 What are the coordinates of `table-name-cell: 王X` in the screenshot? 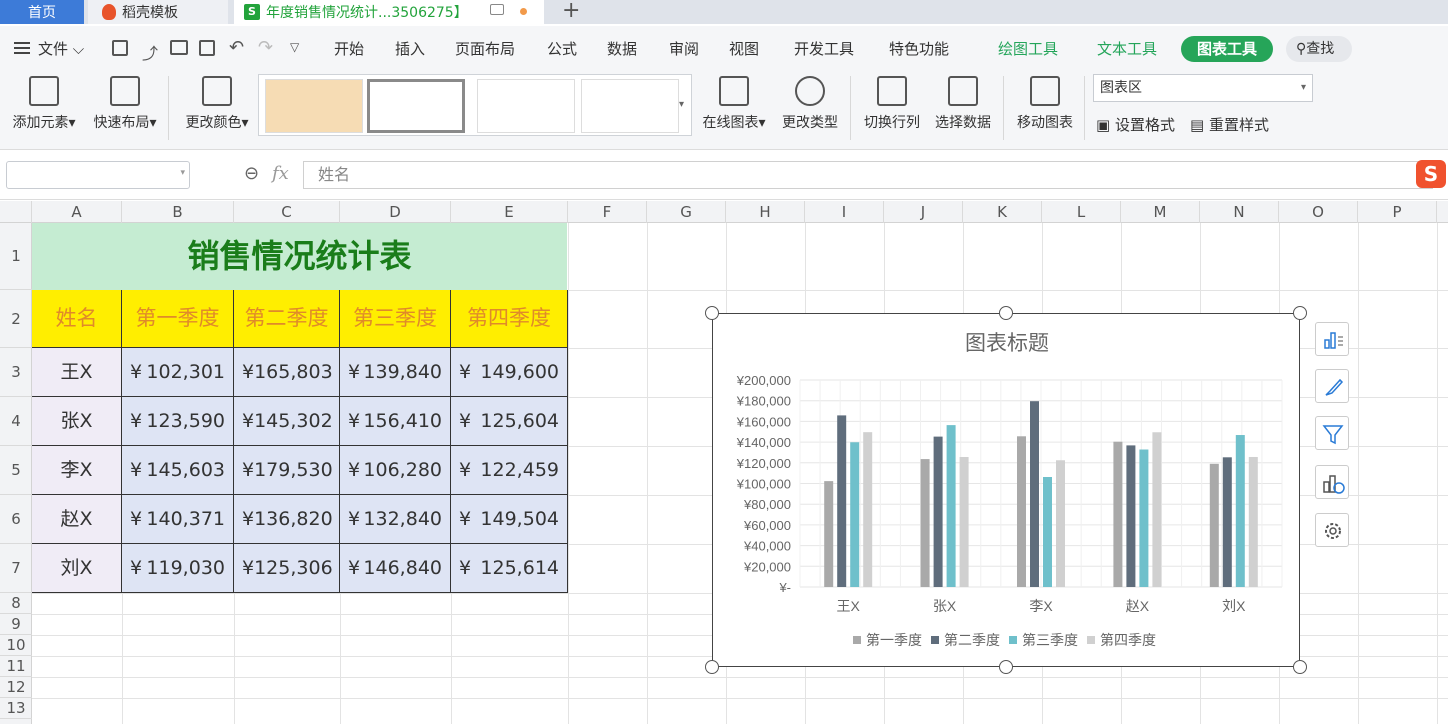 It's located at (77, 372).